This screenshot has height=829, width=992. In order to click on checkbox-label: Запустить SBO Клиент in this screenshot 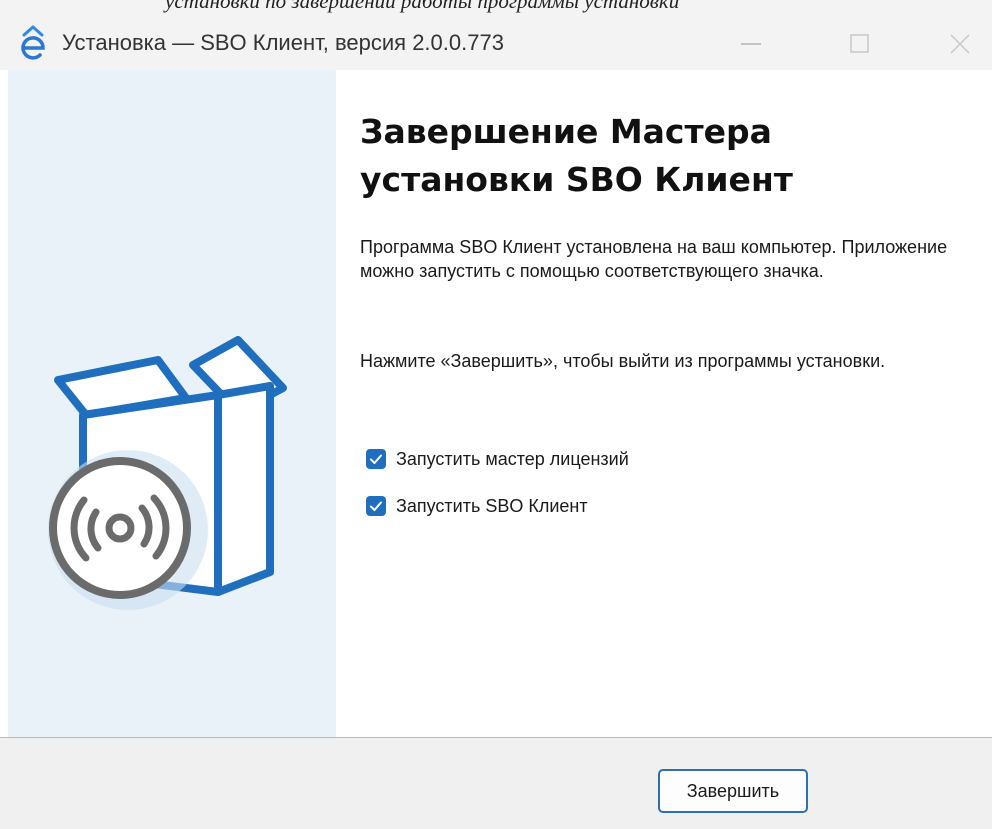, I will do `click(492, 506)`.